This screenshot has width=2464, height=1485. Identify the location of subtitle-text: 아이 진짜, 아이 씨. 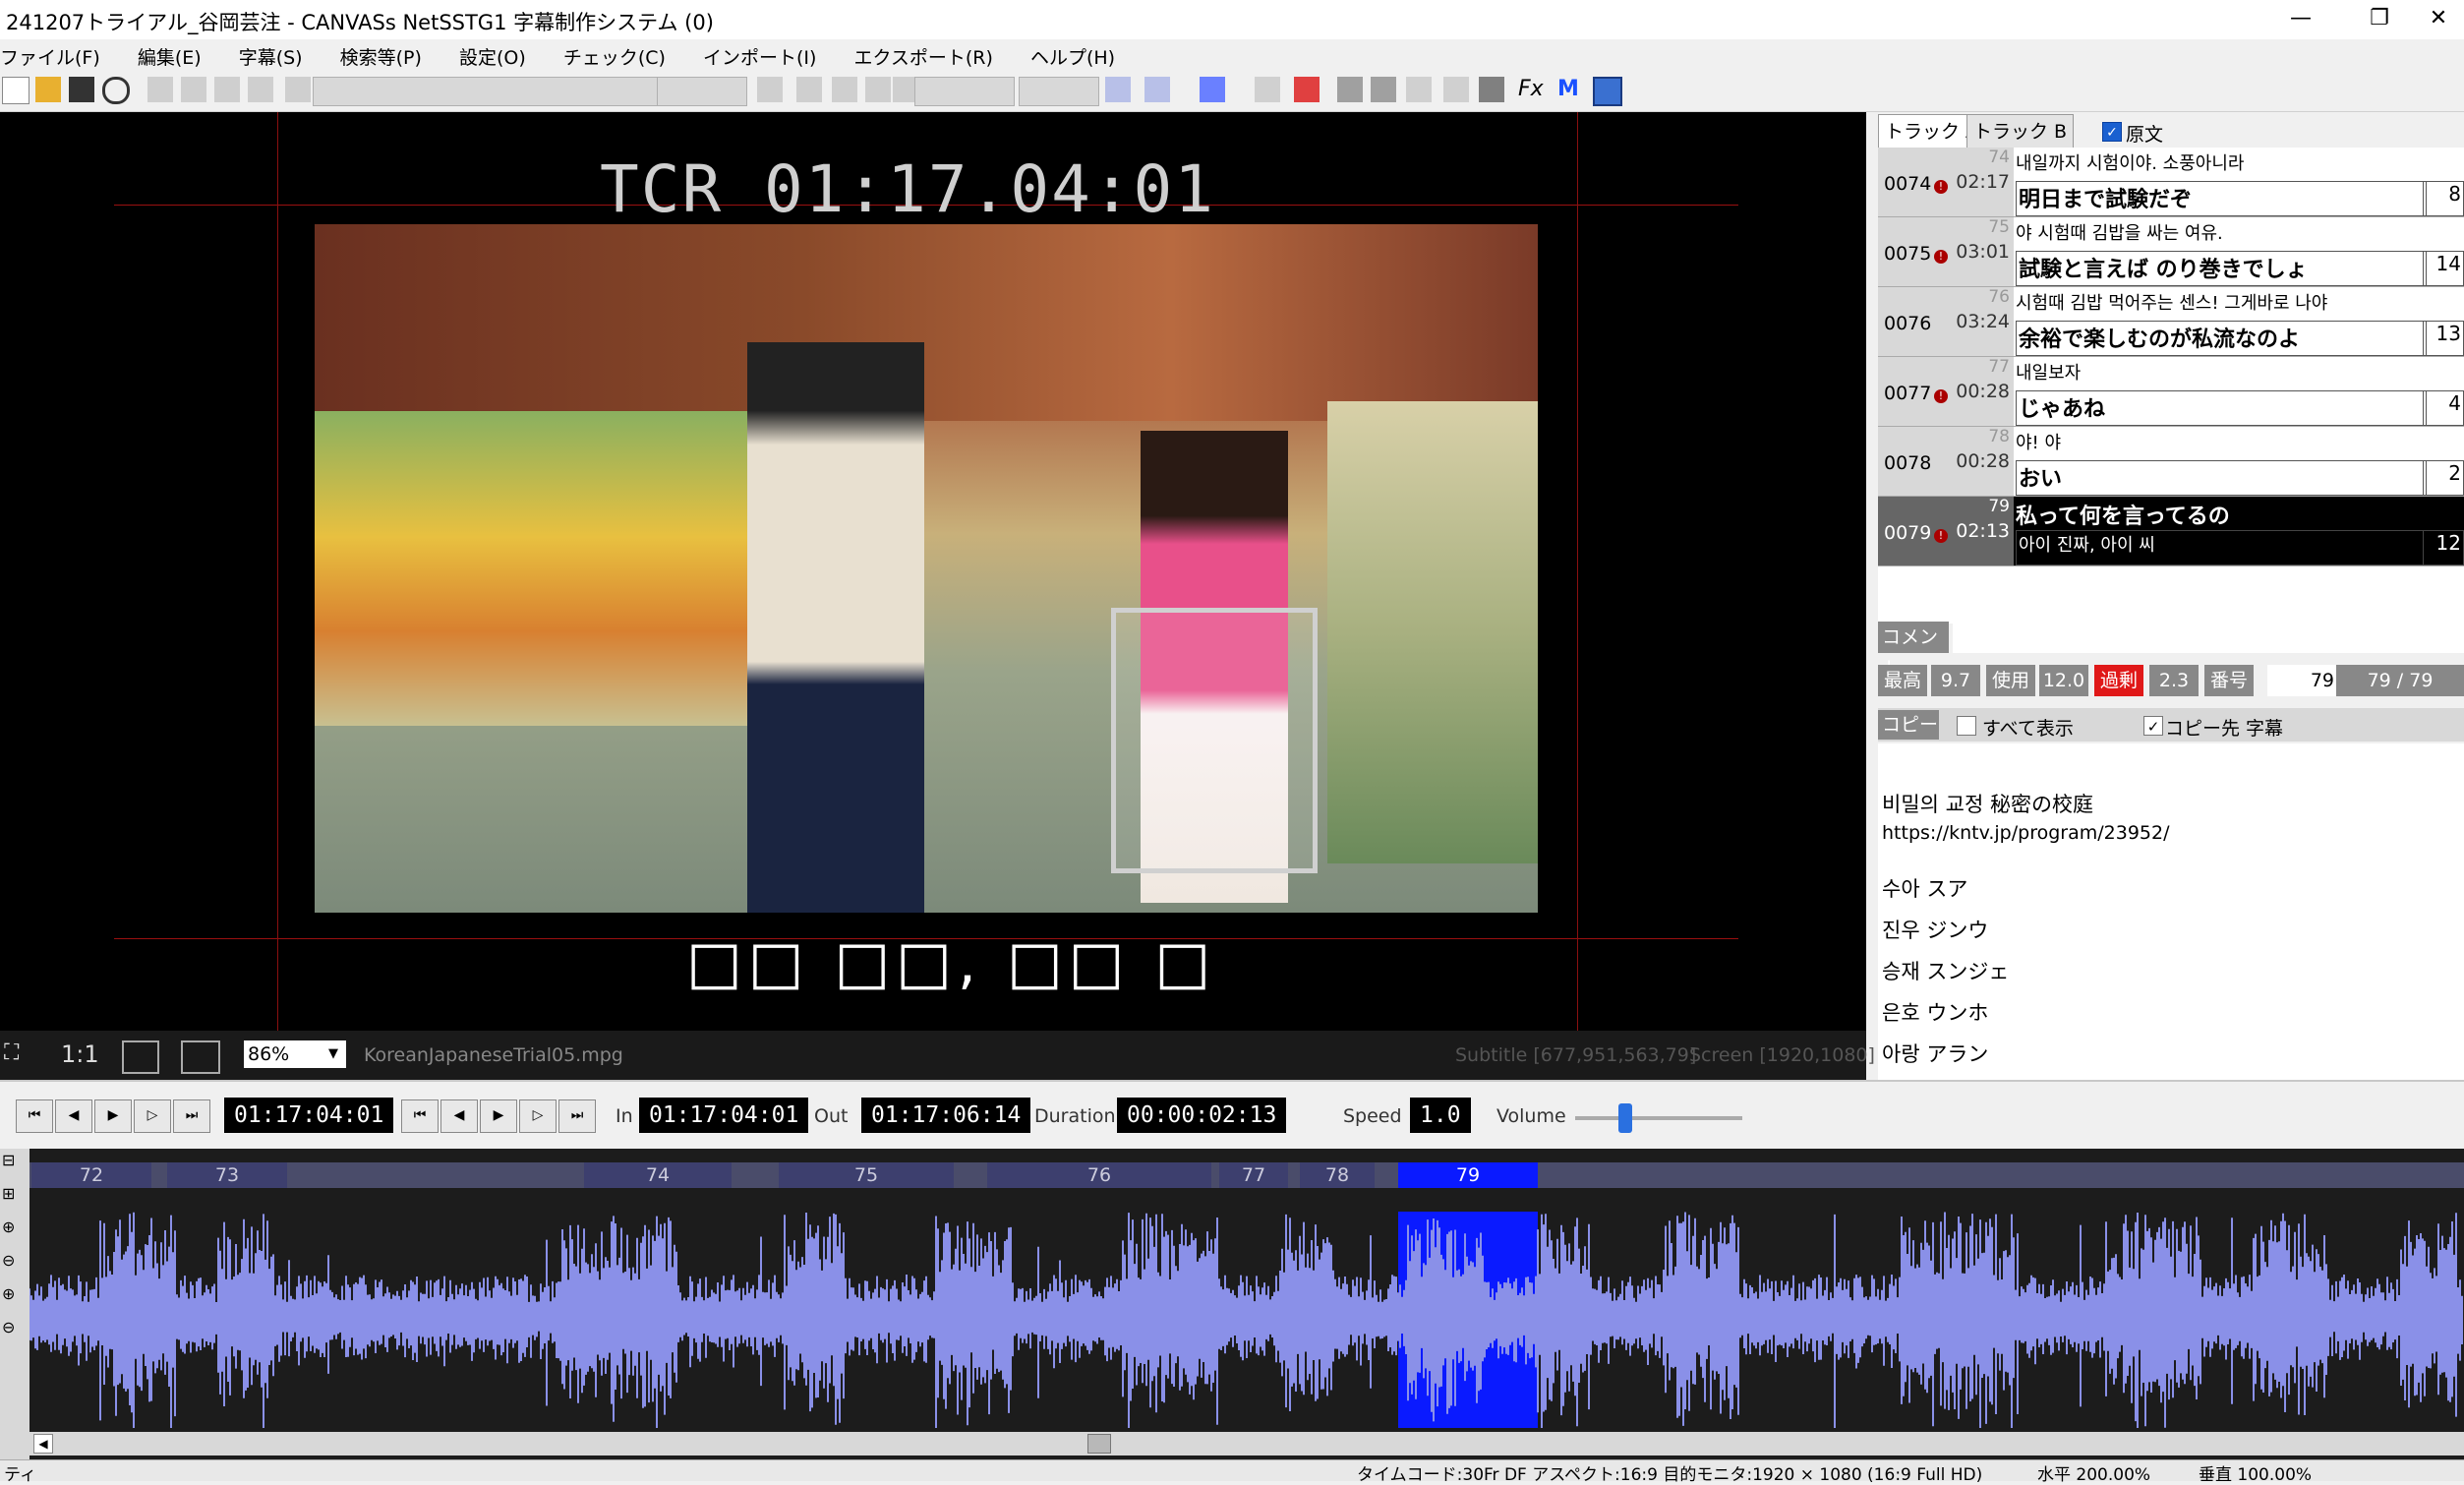
(2221, 547).